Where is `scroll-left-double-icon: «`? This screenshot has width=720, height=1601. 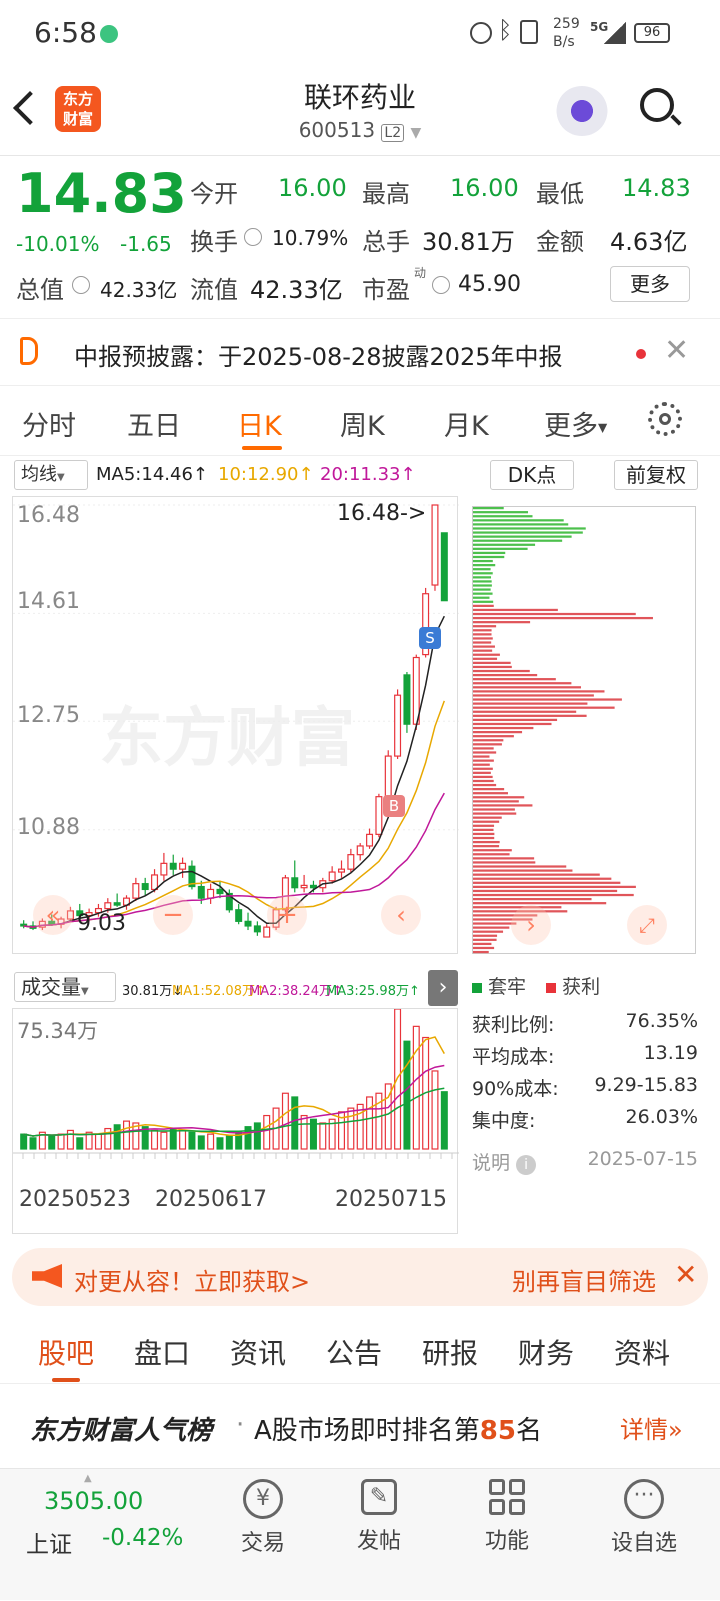 scroll-left-double-icon: « is located at coordinates (53, 915).